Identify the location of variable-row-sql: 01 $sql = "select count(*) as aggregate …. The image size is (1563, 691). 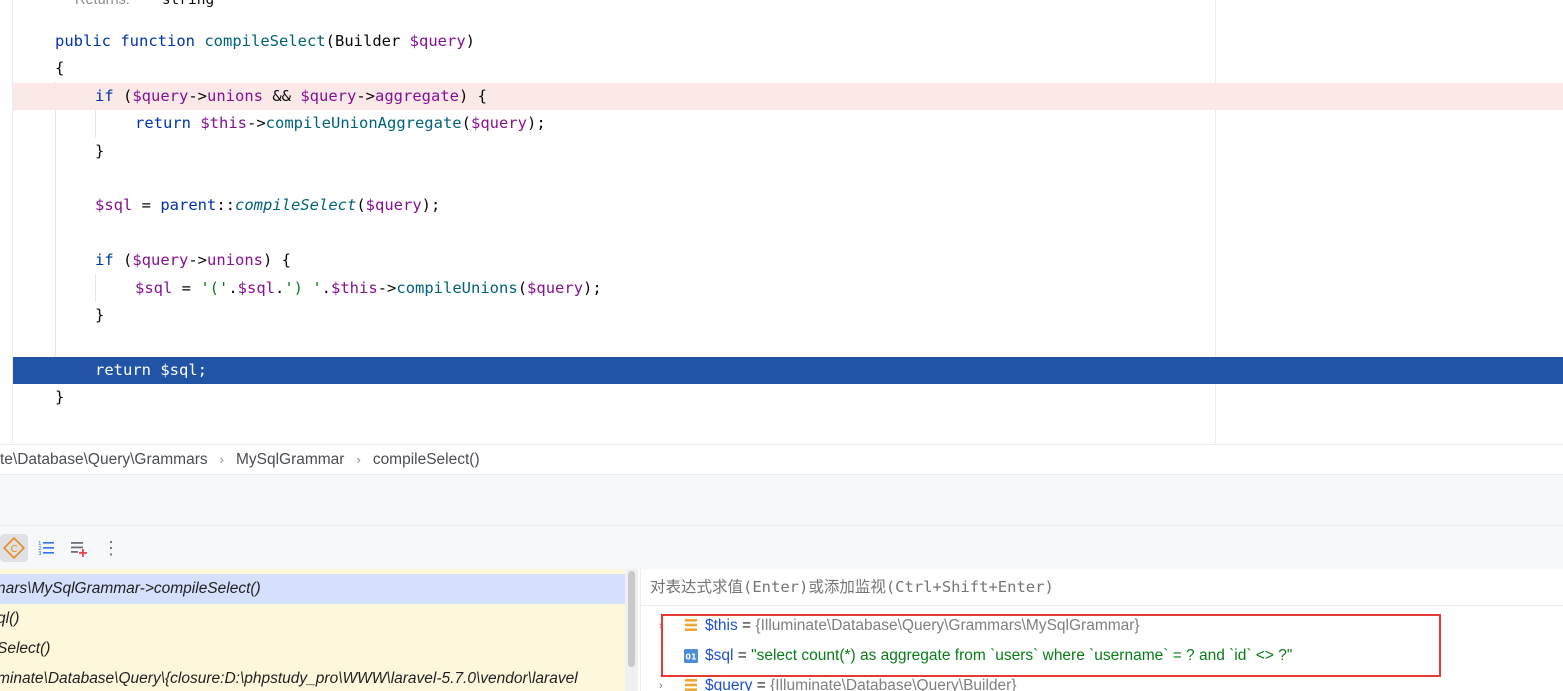
(1102, 656).